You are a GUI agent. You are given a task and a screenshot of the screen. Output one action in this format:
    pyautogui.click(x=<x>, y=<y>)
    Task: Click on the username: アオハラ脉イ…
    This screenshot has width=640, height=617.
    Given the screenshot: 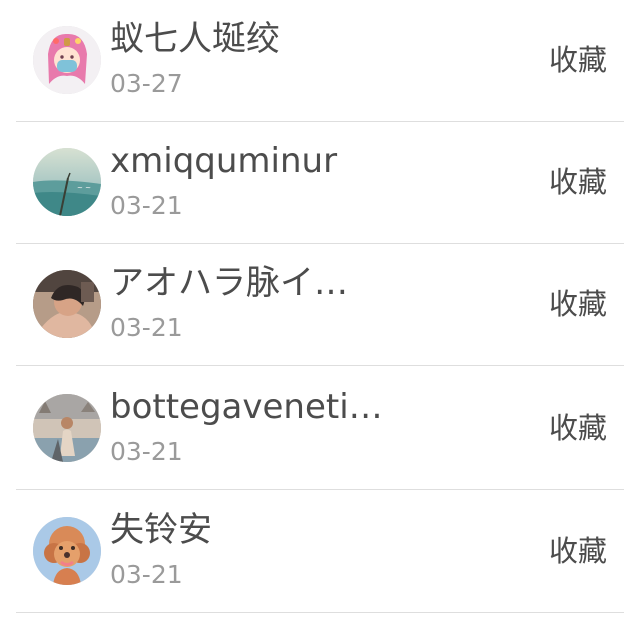 What is the action you would take?
    pyautogui.click(x=229, y=283)
    